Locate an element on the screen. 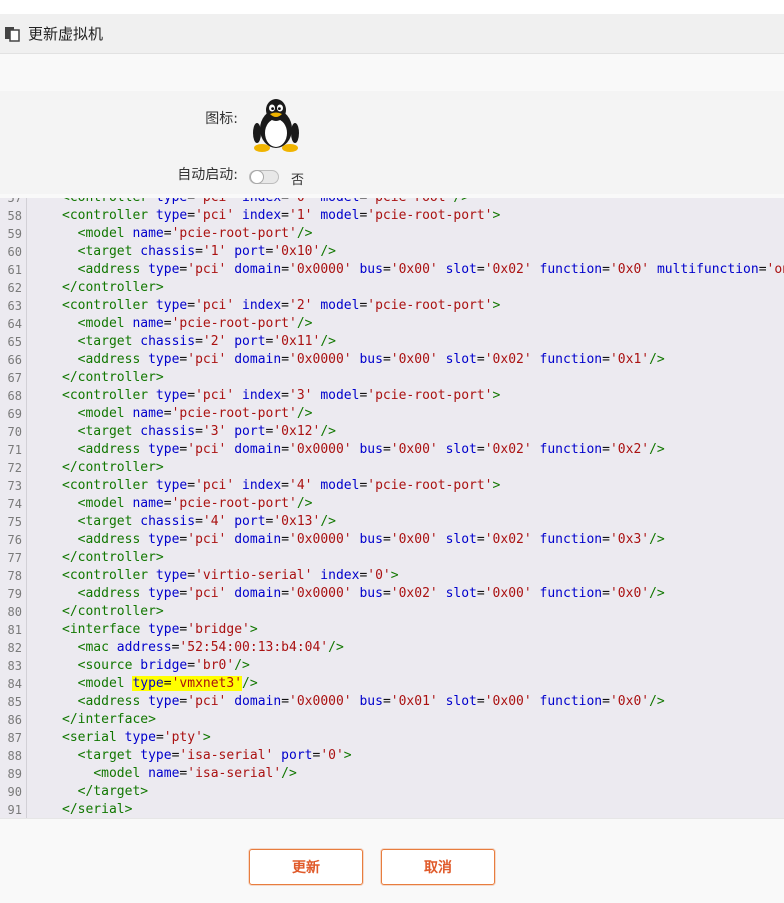 This screenshot has width=784, height=903. code-text: <interface type='bridge'> is located at coordinates (160, 629).